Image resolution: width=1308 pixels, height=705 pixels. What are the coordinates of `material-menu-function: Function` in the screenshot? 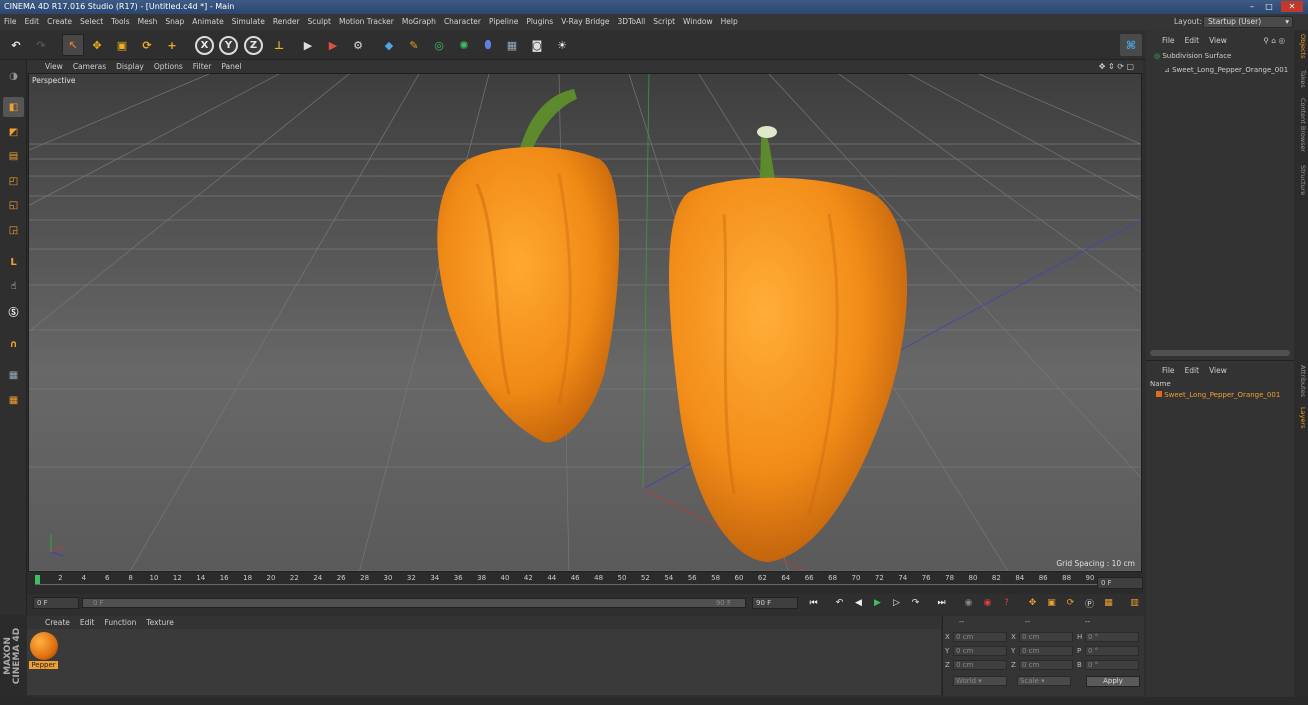 It's located at (120, 622).